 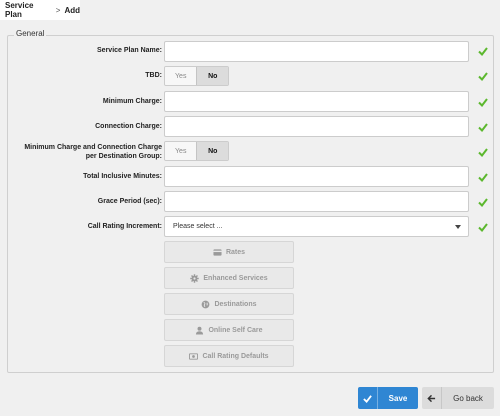 What do you see at coordinates (250, 10) in the screenshot?
I see `top-bar: Service Plan > Add` at bounding box center [250, 10].